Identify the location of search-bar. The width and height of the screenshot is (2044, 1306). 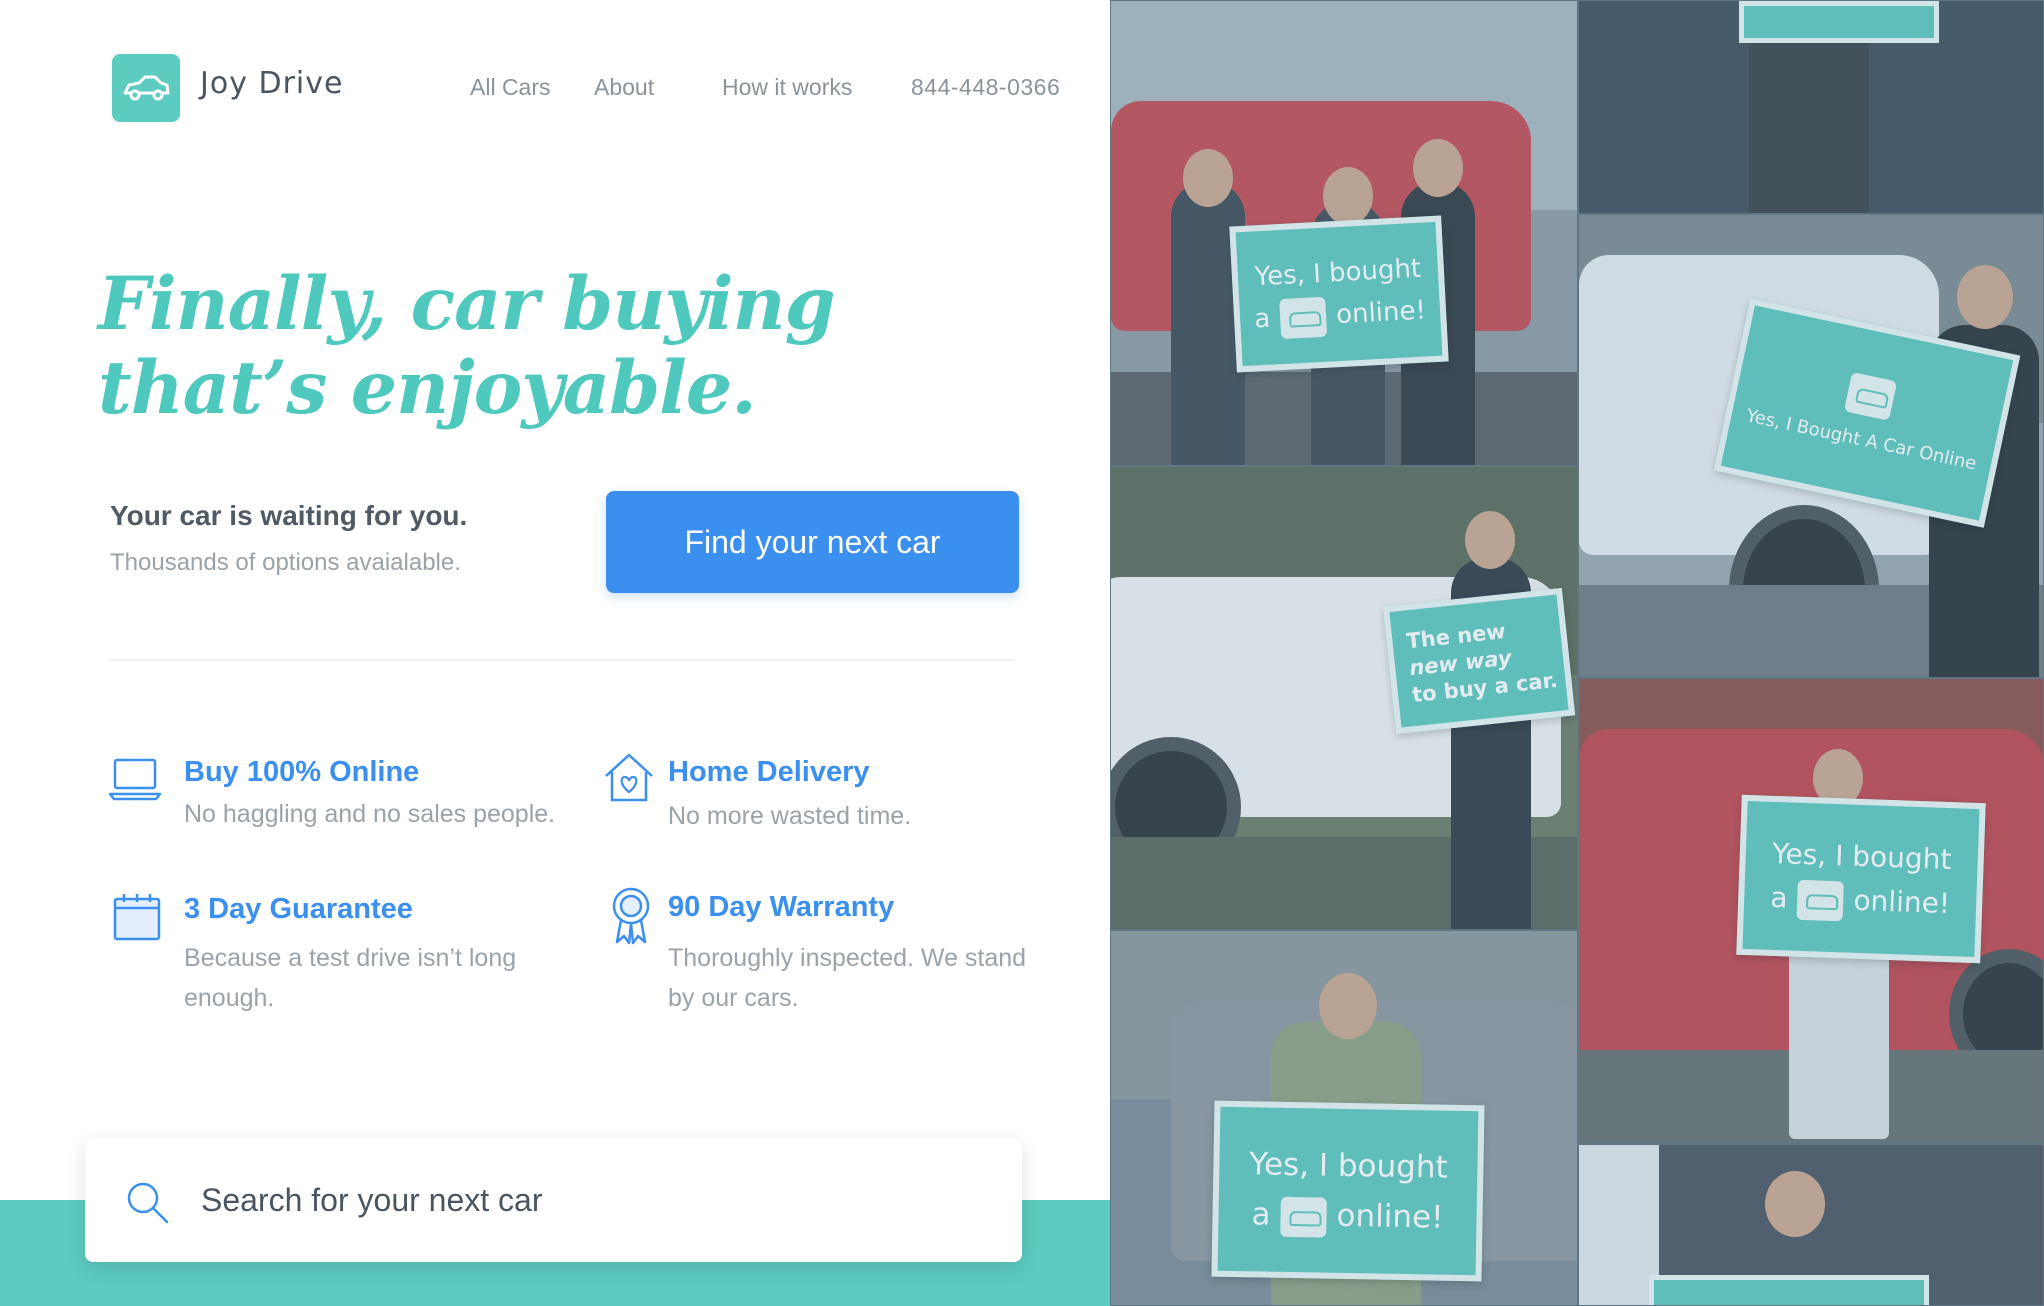
(553, 1200).